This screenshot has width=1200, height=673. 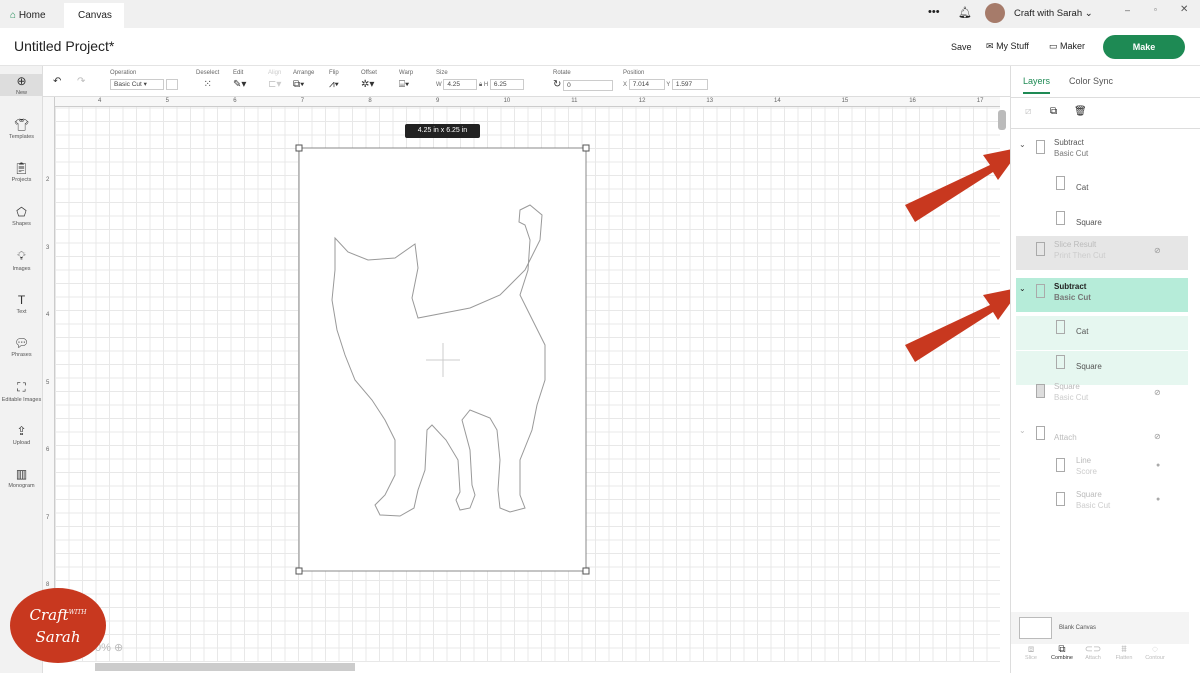 I want to click on annotation-arrows, so click(x=957, y=255).